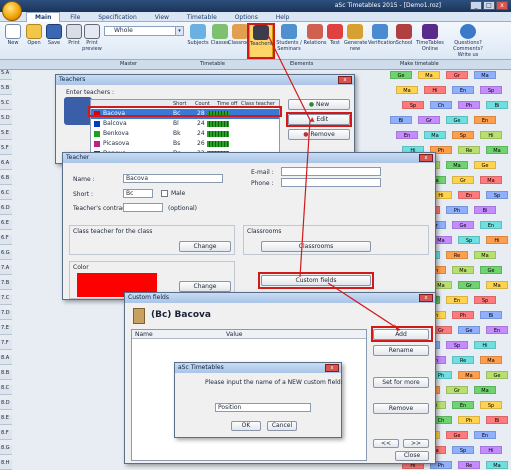  I want to click on app-logo-icon, so click(12, 11).